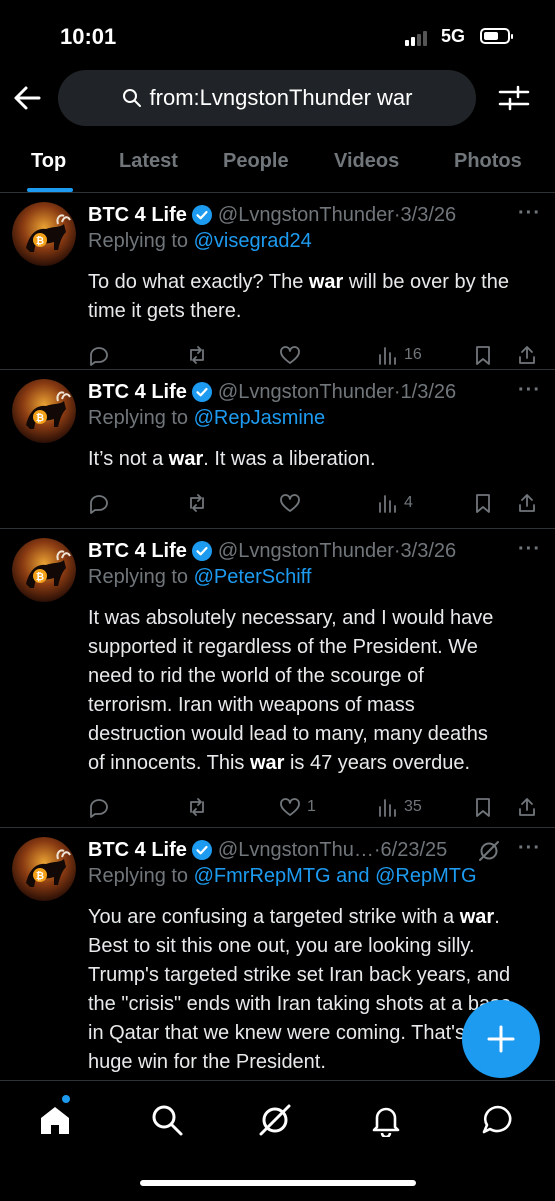 The width and height of the screenshot is (555, 1201). What do you see at coordinates (165, 311) in the screenshot?
I see `text-segment: time it gets there.` at bounding box center [165, 311].